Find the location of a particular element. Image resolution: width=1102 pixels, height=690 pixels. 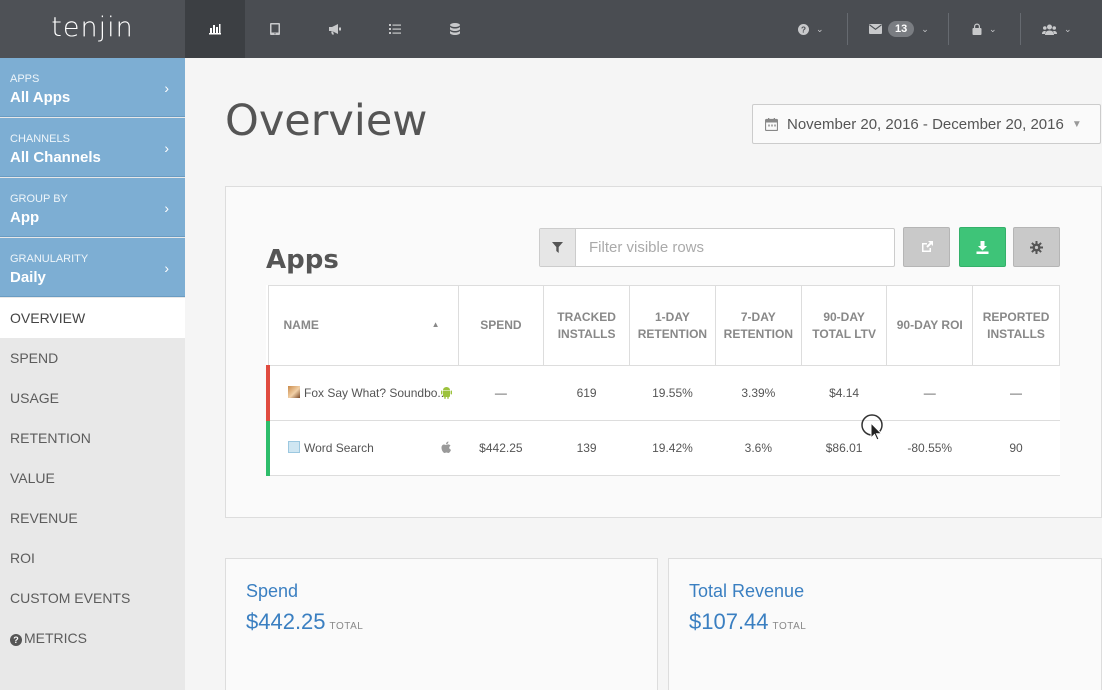

team-menu: ⌄ is located at coordinates (1057, 29).